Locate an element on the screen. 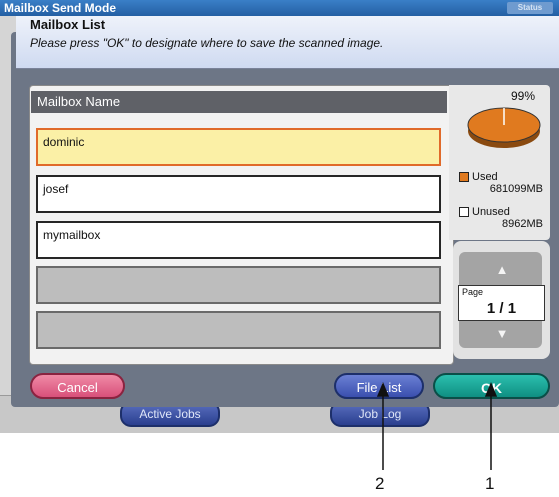  callout-arrow is located at coordinates (437, 426).